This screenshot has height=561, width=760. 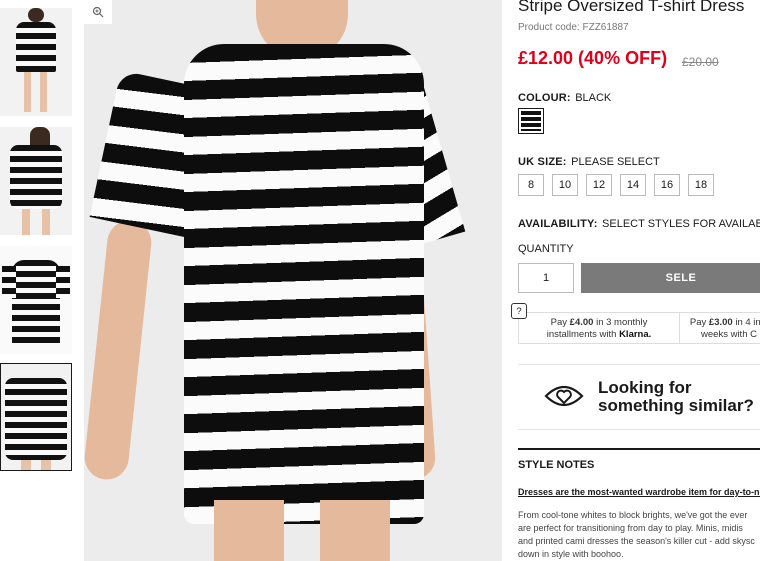 I want to click on colour-swatch-black, so click(x=531, y=121).